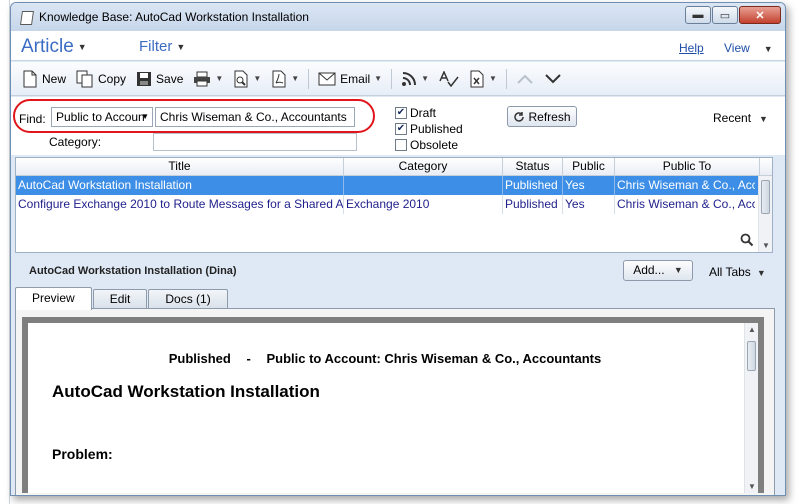  Describe the element at coordinates (247, 79) in the screenshot. I see `print-preview-button: ▼` at that location.